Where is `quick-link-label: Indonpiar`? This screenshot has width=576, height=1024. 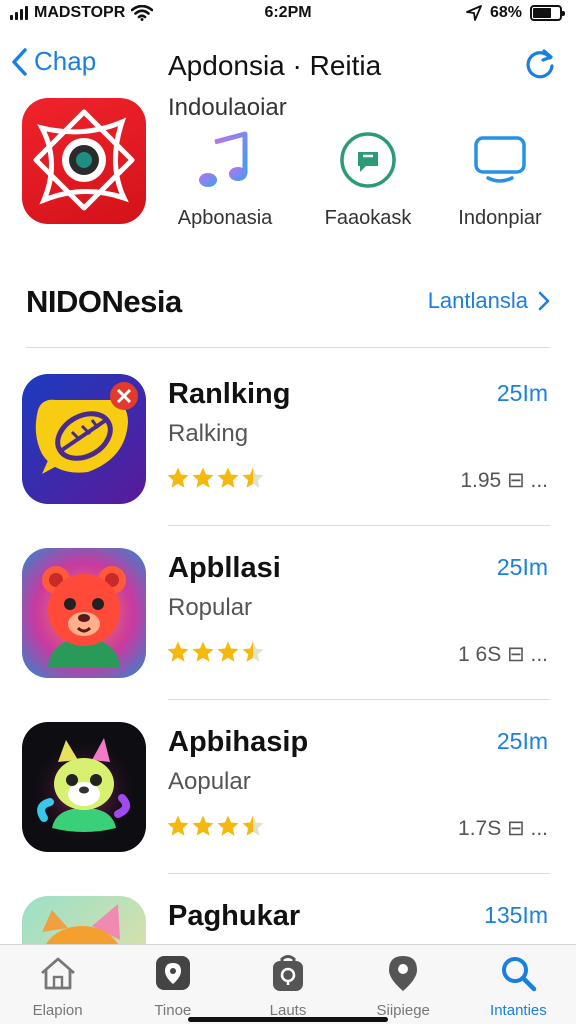
quick-link-label: Indonpiar is located at coordinates (500, 218).